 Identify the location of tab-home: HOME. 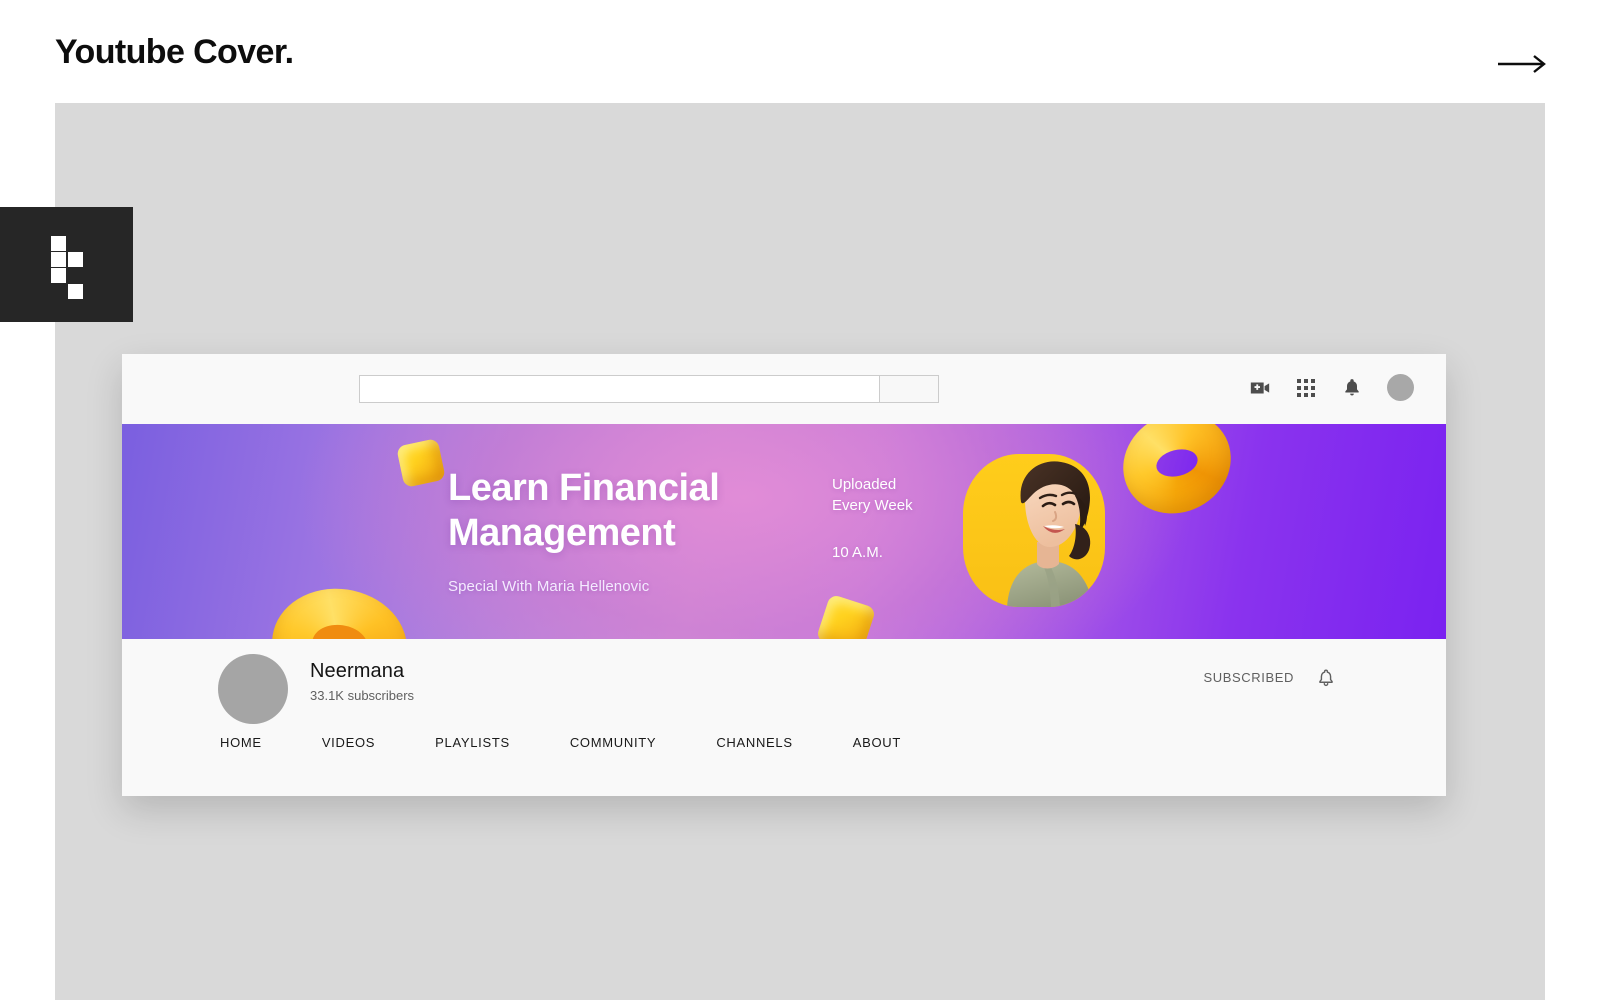
(241, 742).